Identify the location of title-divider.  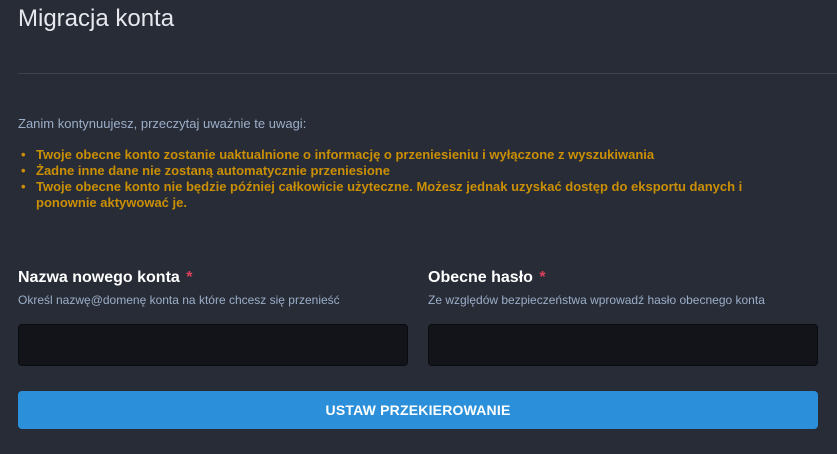
(427, 73).